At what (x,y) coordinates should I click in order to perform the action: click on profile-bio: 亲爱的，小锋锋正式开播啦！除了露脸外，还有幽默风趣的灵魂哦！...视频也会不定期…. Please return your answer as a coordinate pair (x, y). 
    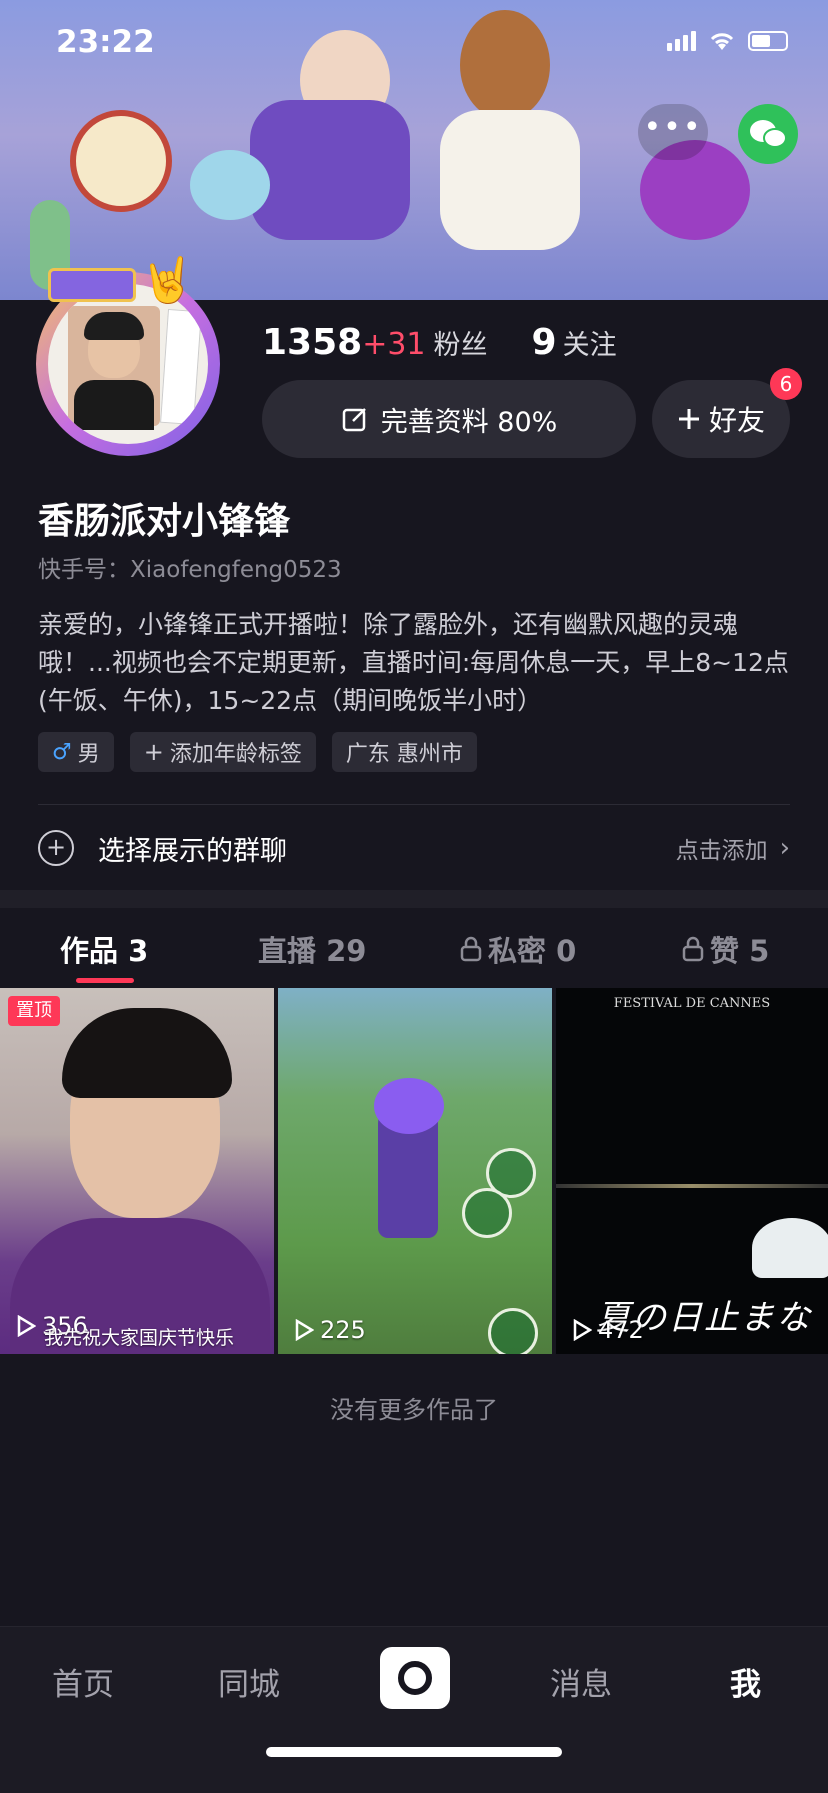
    Looking at the image, I should click on (418, 663).